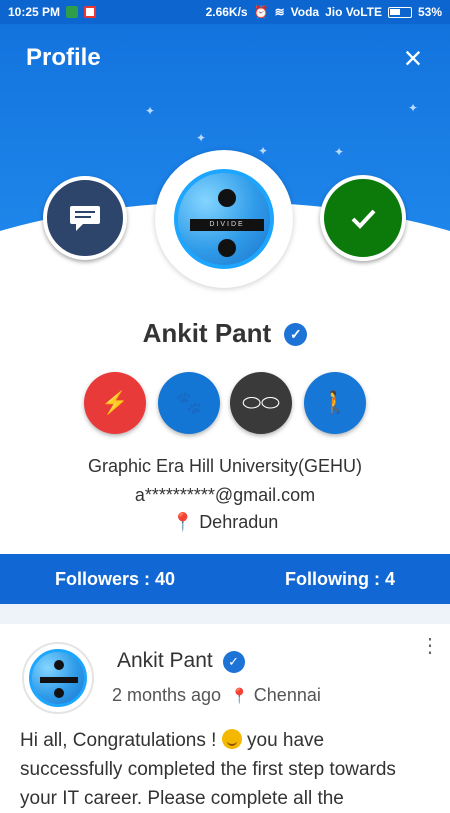 The height and width of the screenshot is (813, 450). I want to click on avatar-image: DIVIDE, so click(224, 219).